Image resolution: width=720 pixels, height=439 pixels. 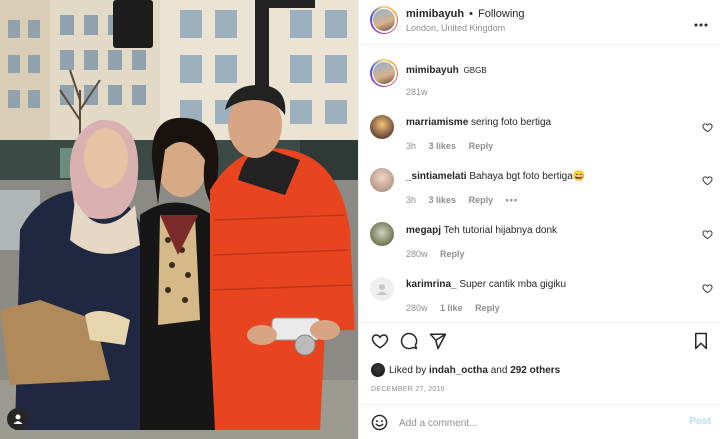 I want to click on comment-username: karimrina_, so click(x=431, y=284).